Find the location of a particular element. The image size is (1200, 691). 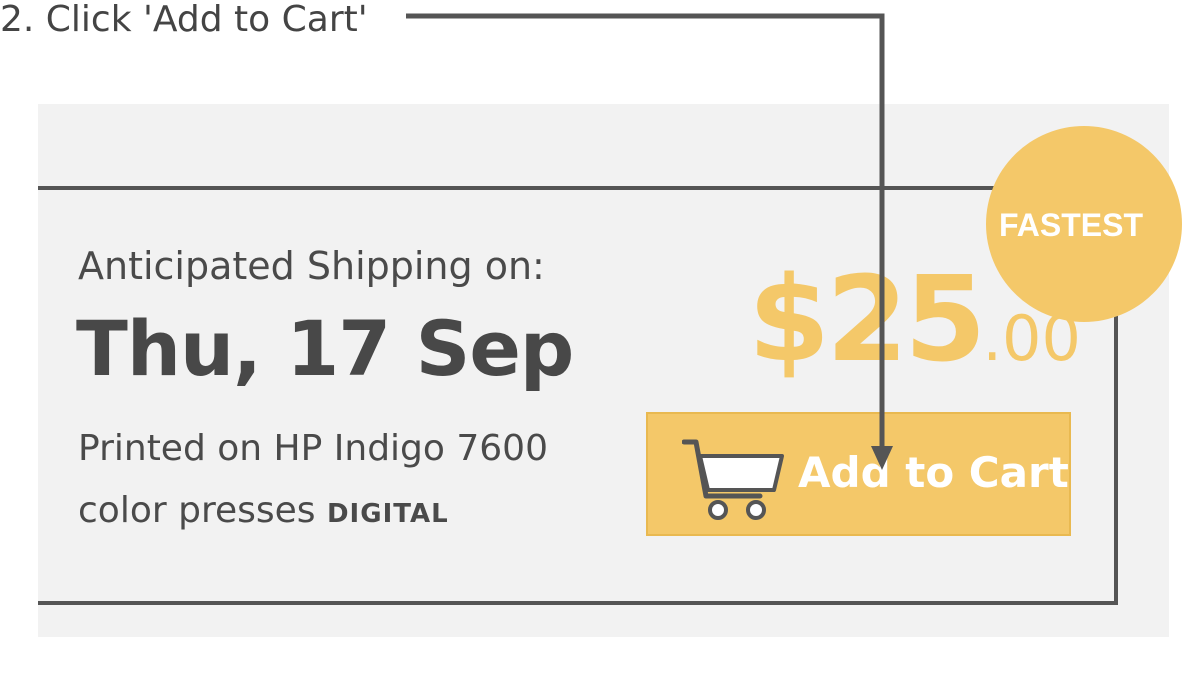

shopping-cart-icon is located at coordinates (733, 479).